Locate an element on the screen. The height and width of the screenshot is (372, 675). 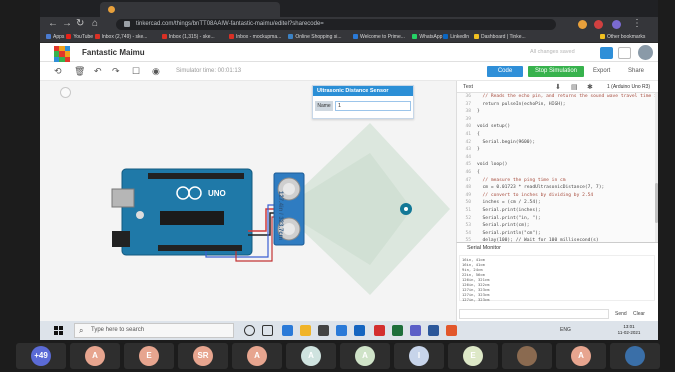
excel-icon is located at coordinates (397, 330).